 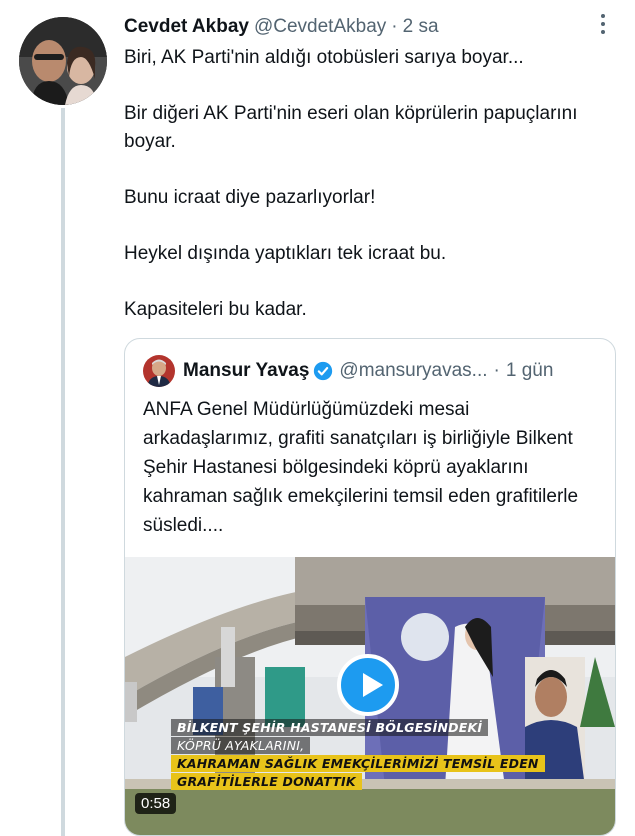 I want to click on quoted-avatar, so click(x=159, y=371).